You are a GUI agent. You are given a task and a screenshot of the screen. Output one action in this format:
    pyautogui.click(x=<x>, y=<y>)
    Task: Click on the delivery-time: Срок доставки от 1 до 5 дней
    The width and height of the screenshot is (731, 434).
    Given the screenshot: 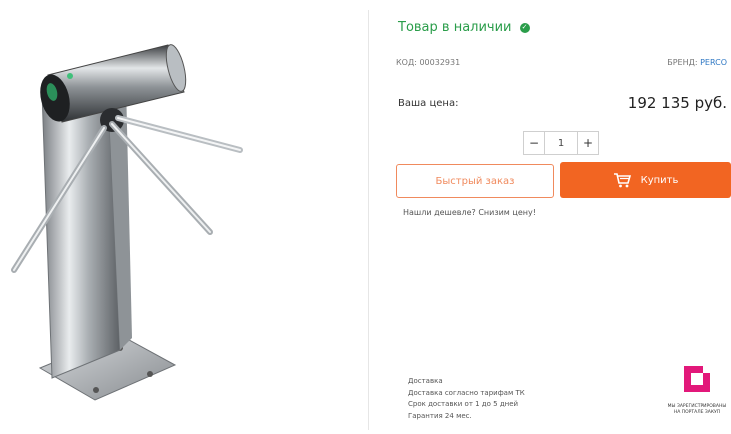 What is the action you would take?
    pyautogui.click(x=463, y=404)
    